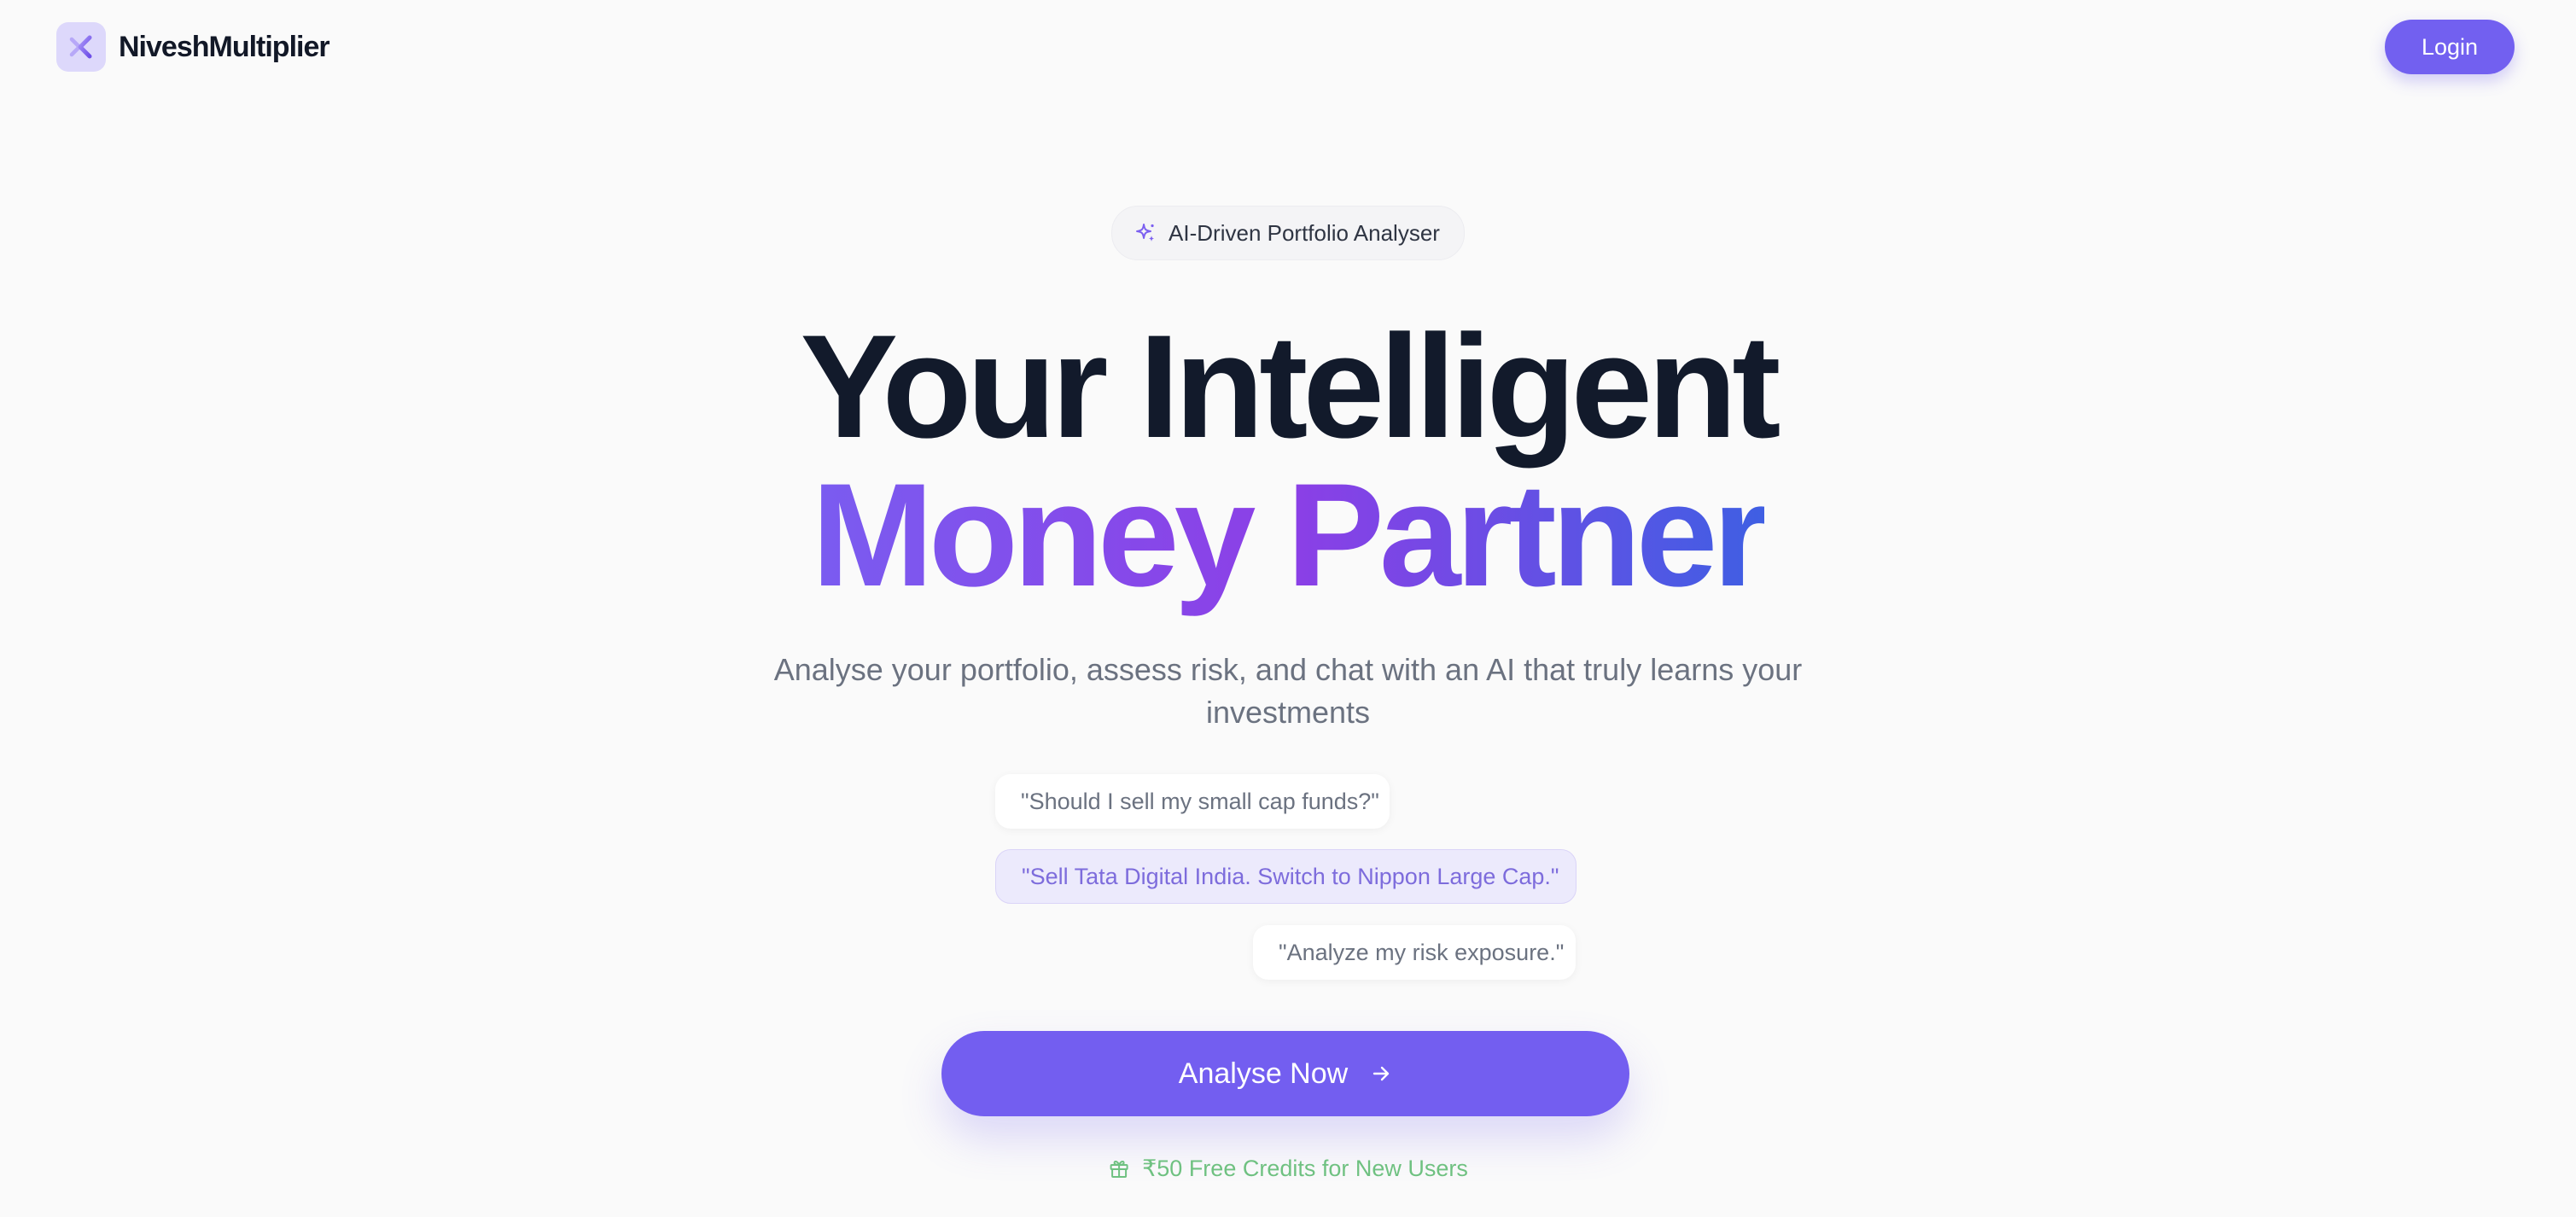 Image resolution: width=2576 pixels, height=1217 pixels. I want to click on chat-bubble-user: "Should I sell my small cap funds?", so click(1192, 801).